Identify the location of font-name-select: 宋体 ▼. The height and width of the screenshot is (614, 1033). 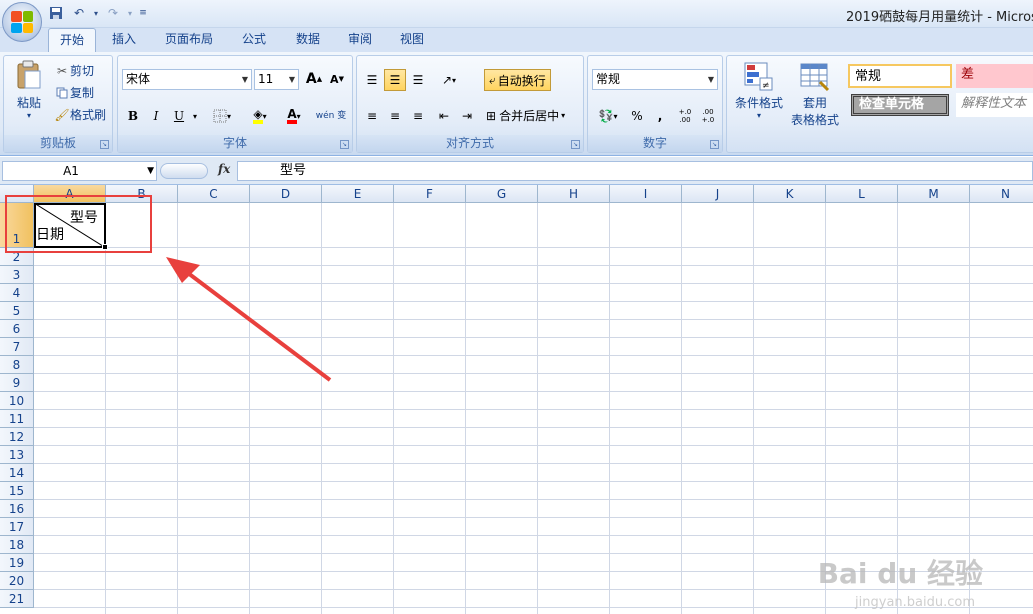
(187, 79).